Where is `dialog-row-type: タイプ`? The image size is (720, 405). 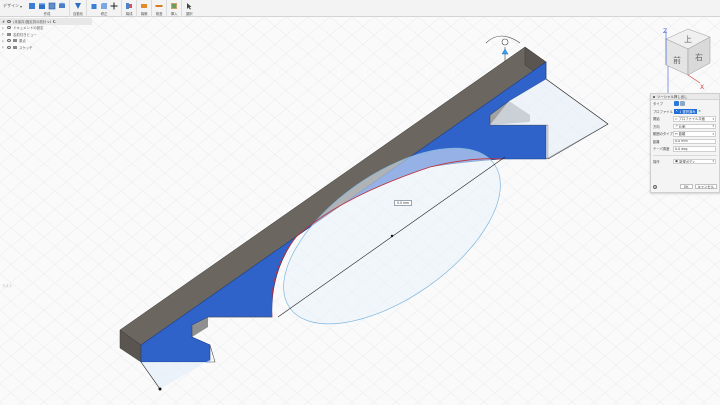 dialog-row-type: タイプ is located at coordinates (685, 104).